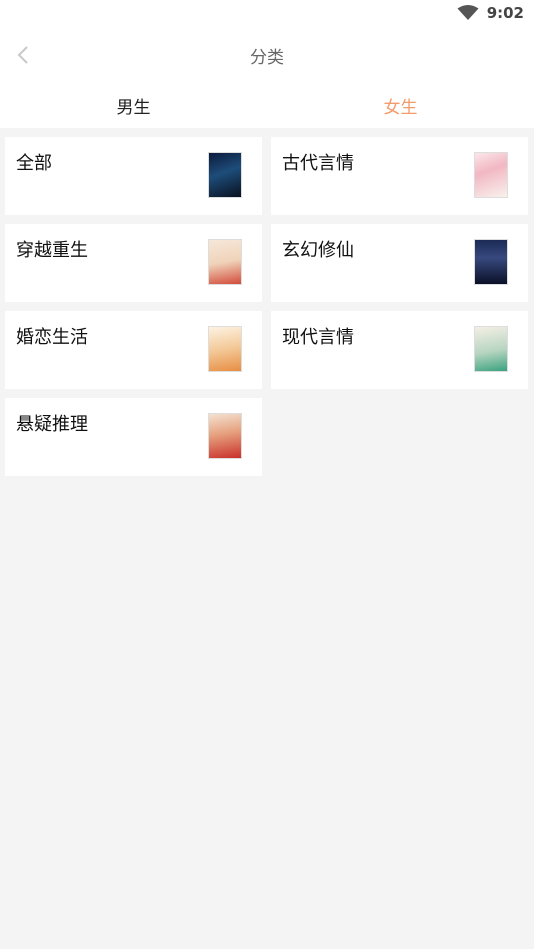 The image size is (534, 949). I want to click on category-label: 悬疑推理, so click(52, 424).